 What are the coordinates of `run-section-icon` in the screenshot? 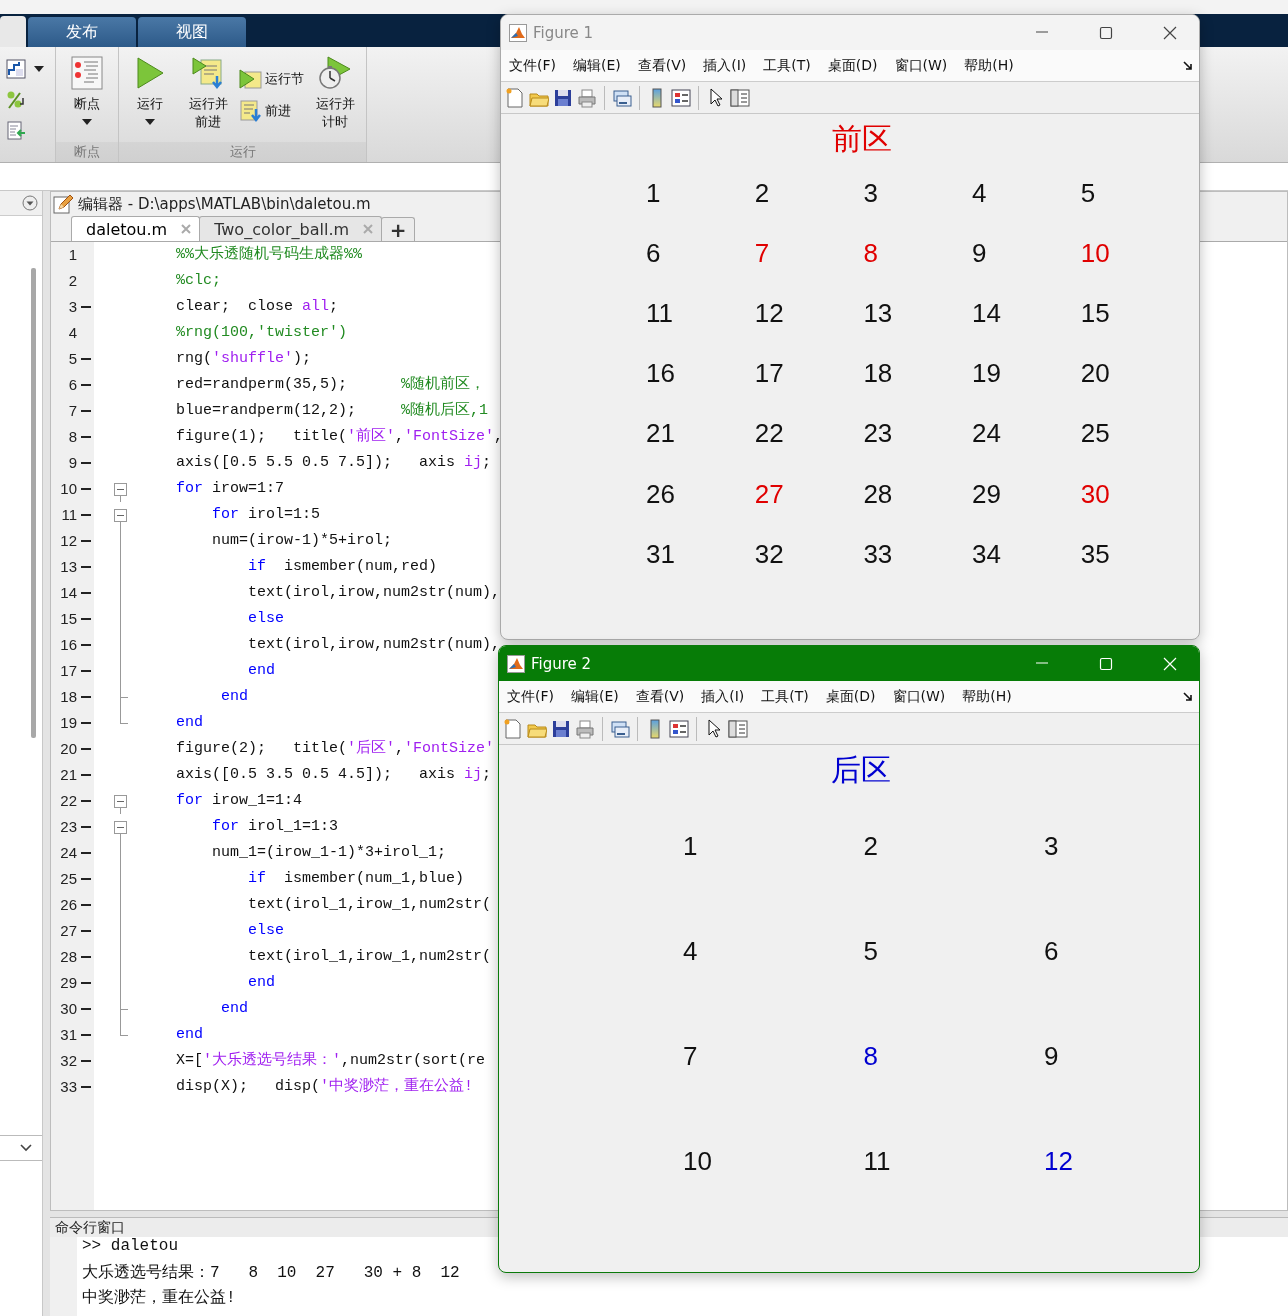 It's located at (251, 78).